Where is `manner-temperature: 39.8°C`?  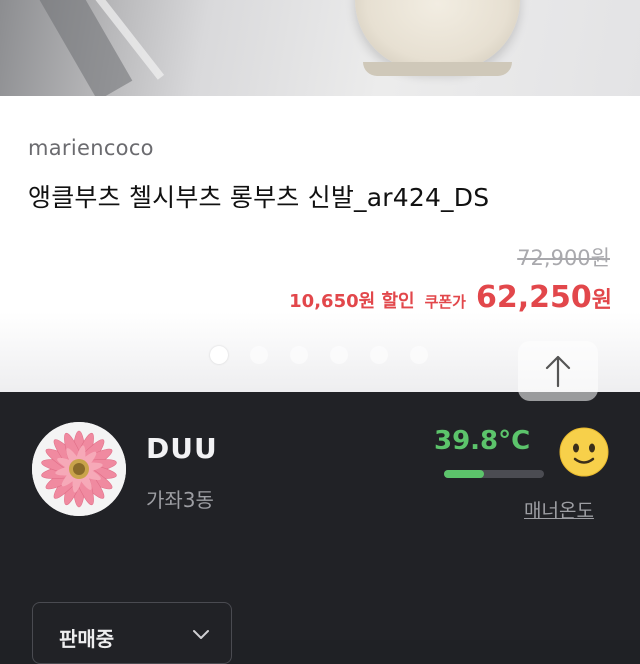 manner-temperature: 39.8°C is located at coordinates (482, 441).